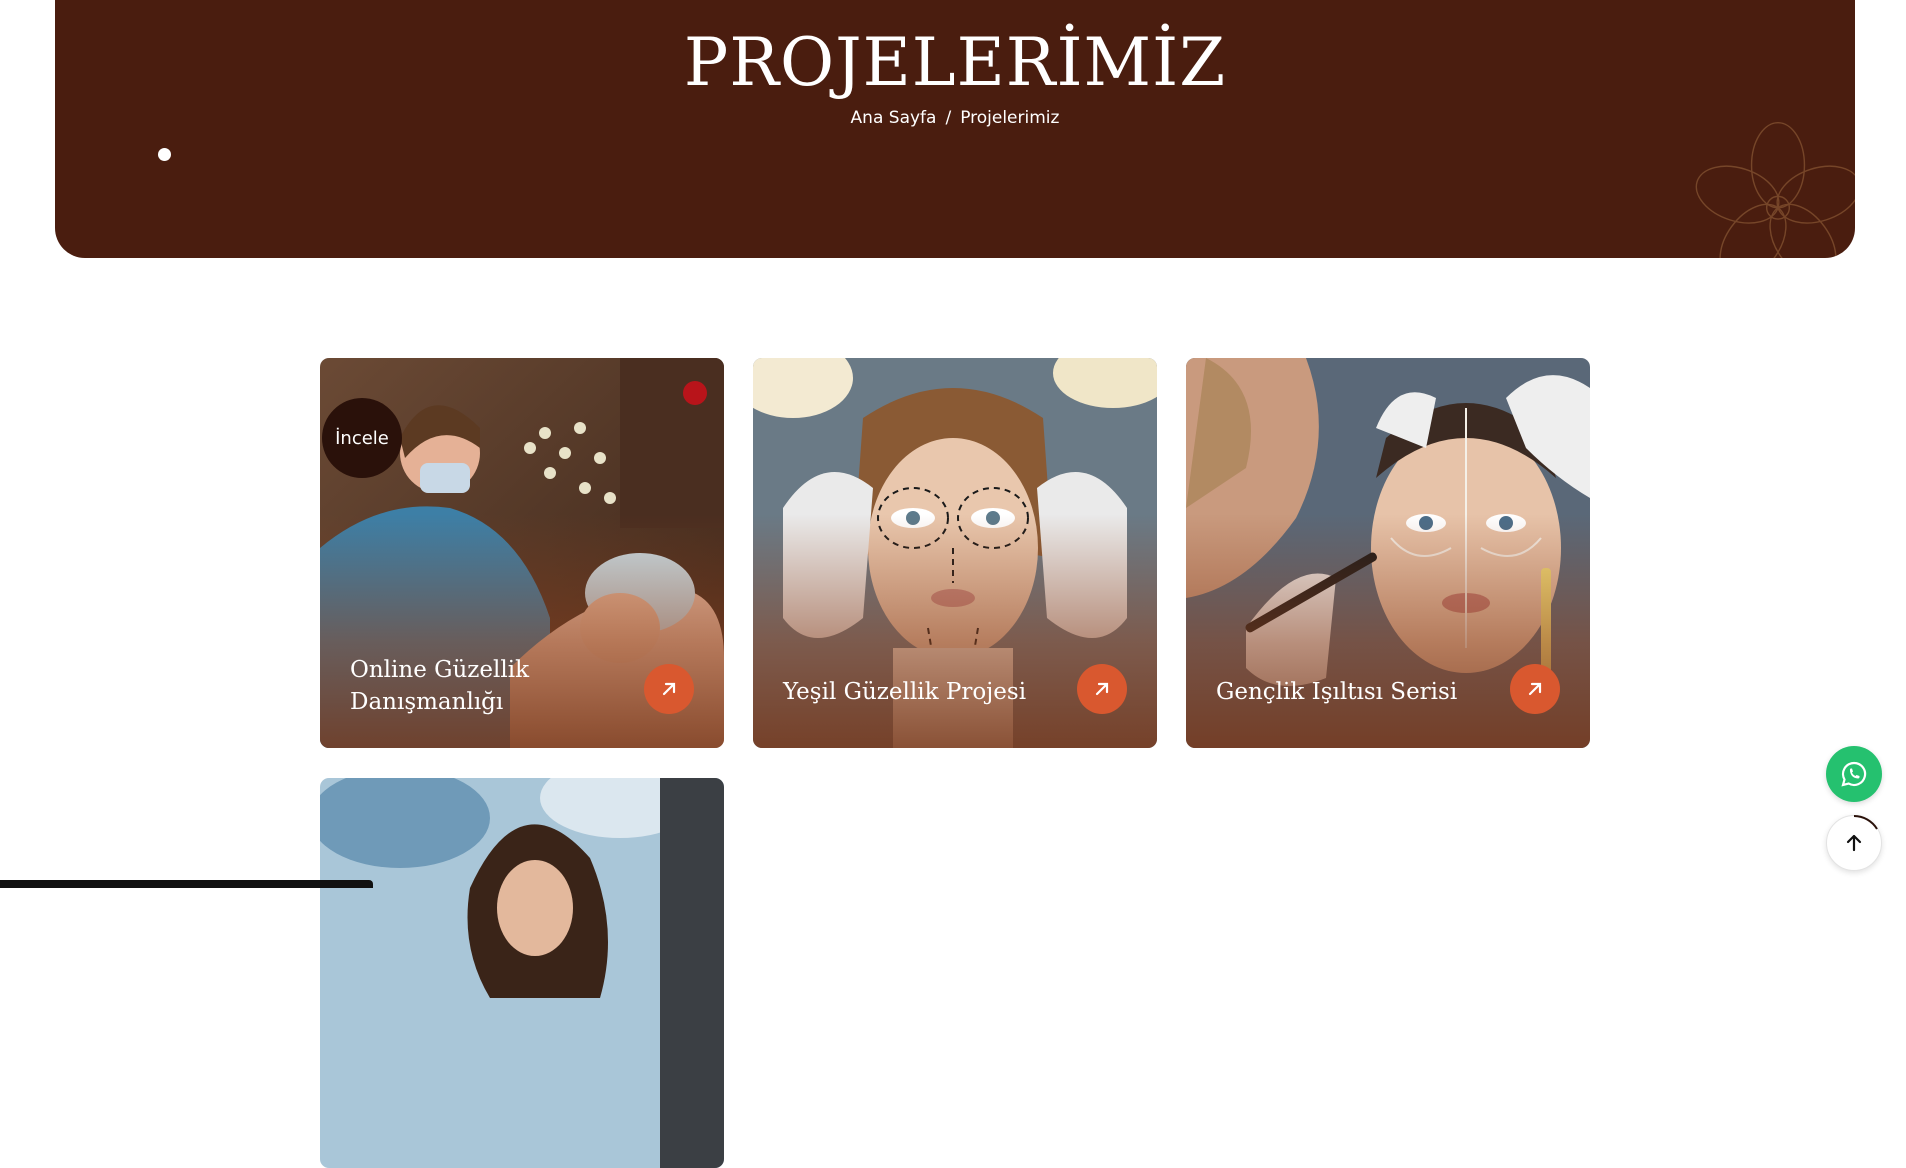 The height and width of the screenshot is (1168, 1906). I want to click on scroll-progress-ring, so click(1865, 822).